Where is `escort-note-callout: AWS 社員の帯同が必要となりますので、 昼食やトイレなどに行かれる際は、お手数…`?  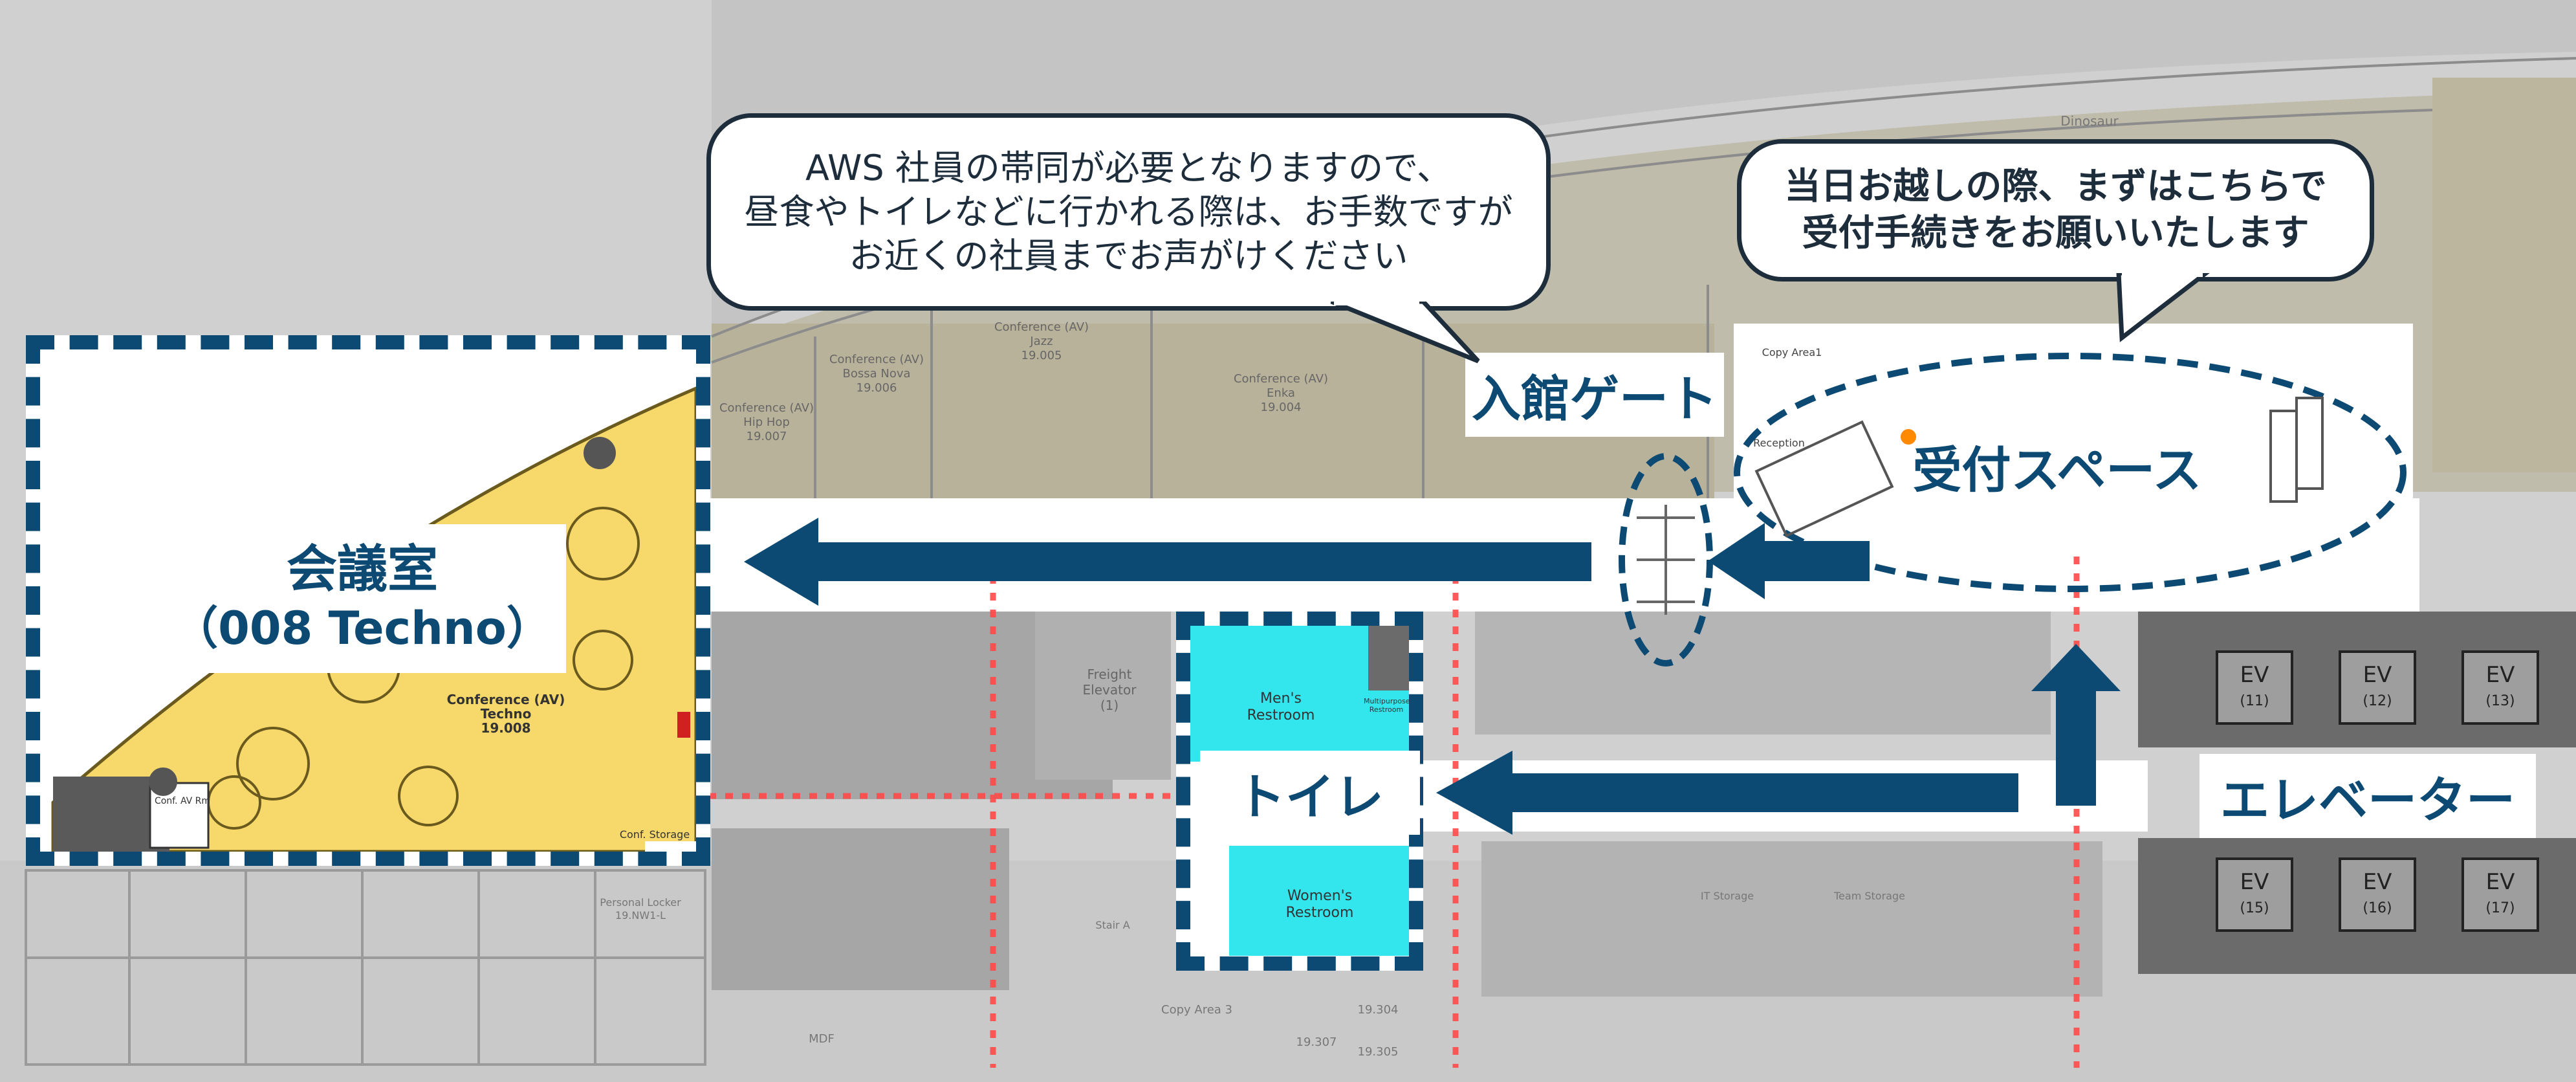
escort-note-callout: AWS 社員の帯同が必要となりますので、 昼食やトイレなどに行かれる際は、お手数… is located at coordinates (1128, 212).